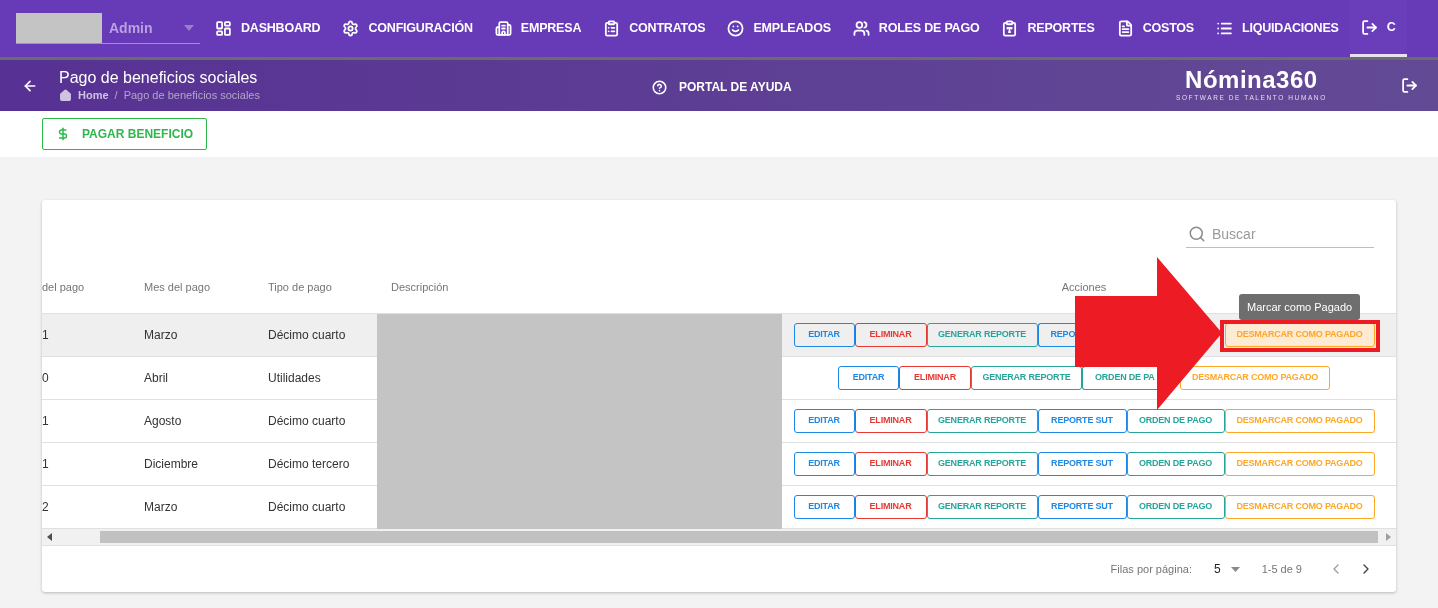  What do you see at coordinates (654, 28) in the screenshot?
I see `nav-tab: CONTRATOS` at bounding box center [654, 28].